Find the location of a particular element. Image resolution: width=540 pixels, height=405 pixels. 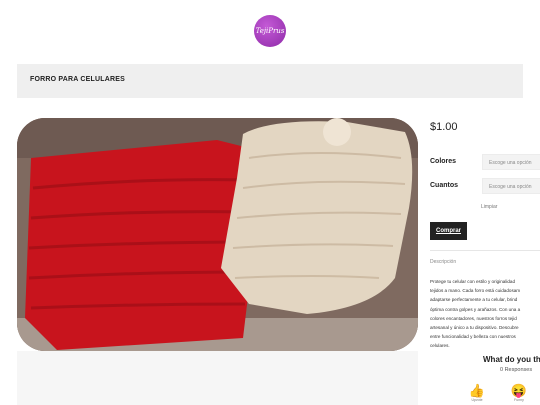

option-label-cuantos: Cuantos is located at coordinates (444, 185).